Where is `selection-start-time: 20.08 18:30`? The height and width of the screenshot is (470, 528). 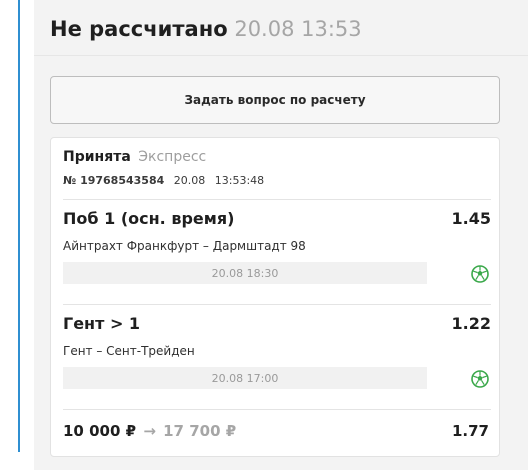 selection-start-time: 20.08 18:30 is located at coordinates (245, 273).